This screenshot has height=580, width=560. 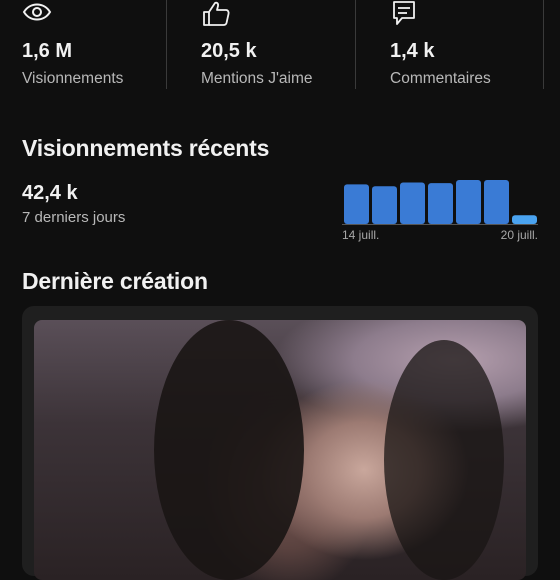 I want to click on stat-views-label: Visionnements, so click(x=73, y=78).